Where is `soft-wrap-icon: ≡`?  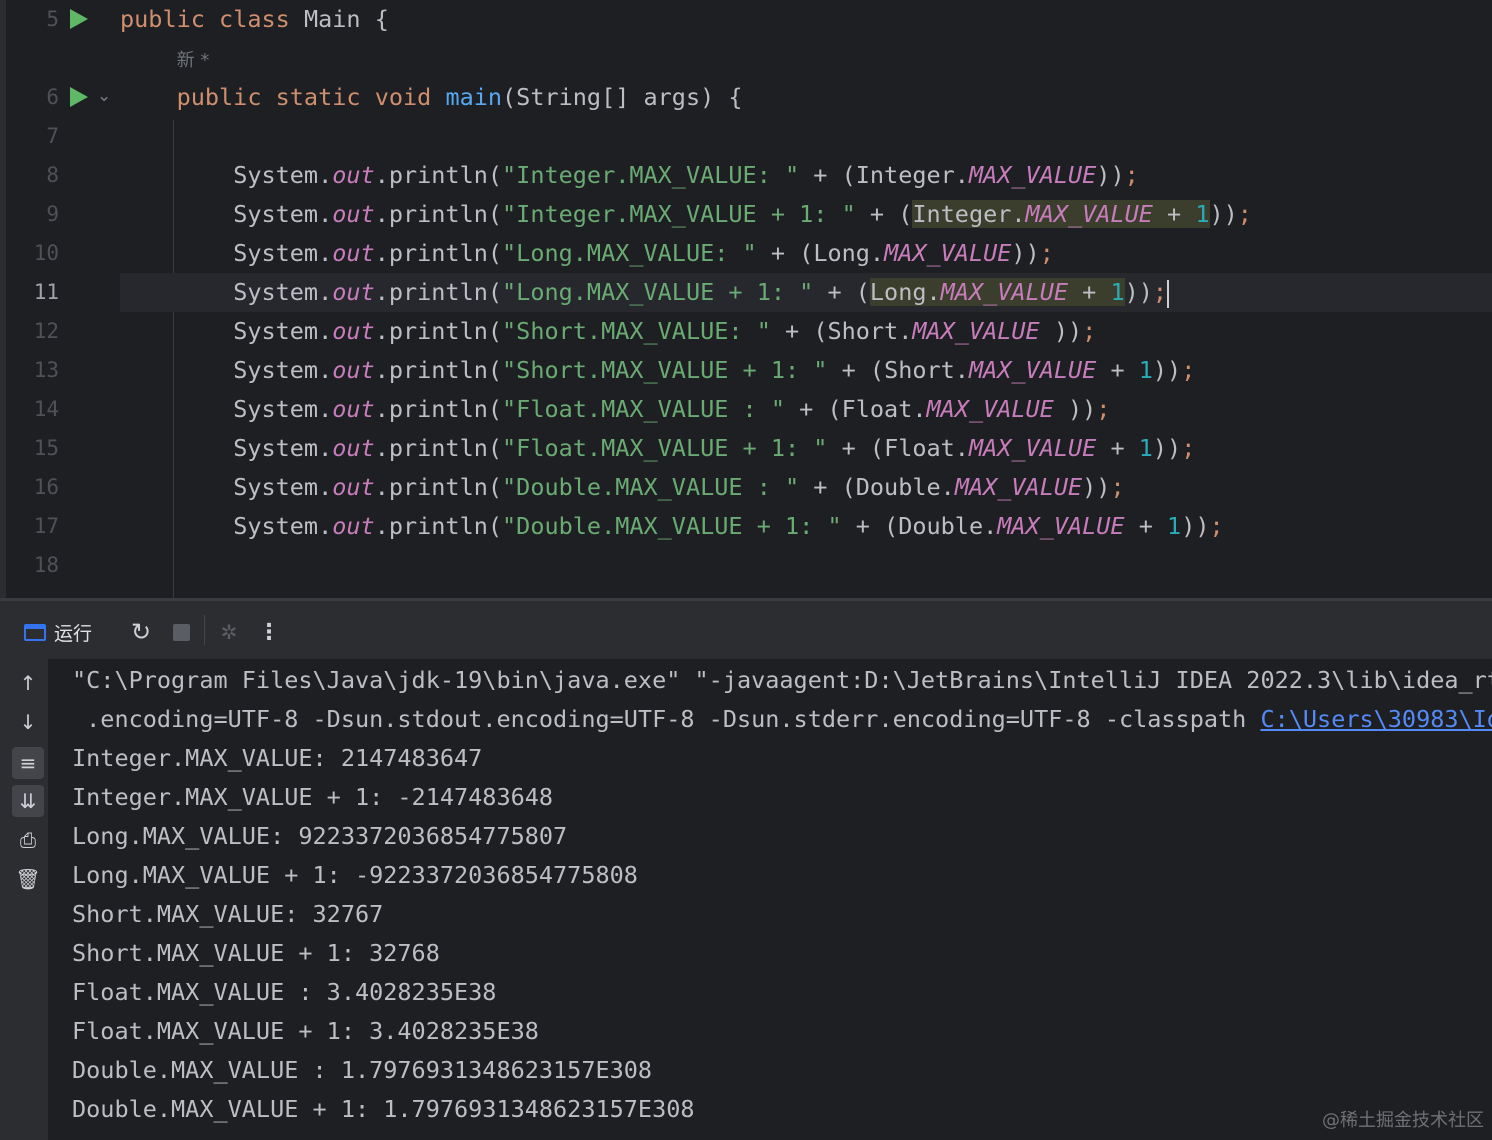
soft-wrap-icon: ≡ is located at coordinates (28, 763).